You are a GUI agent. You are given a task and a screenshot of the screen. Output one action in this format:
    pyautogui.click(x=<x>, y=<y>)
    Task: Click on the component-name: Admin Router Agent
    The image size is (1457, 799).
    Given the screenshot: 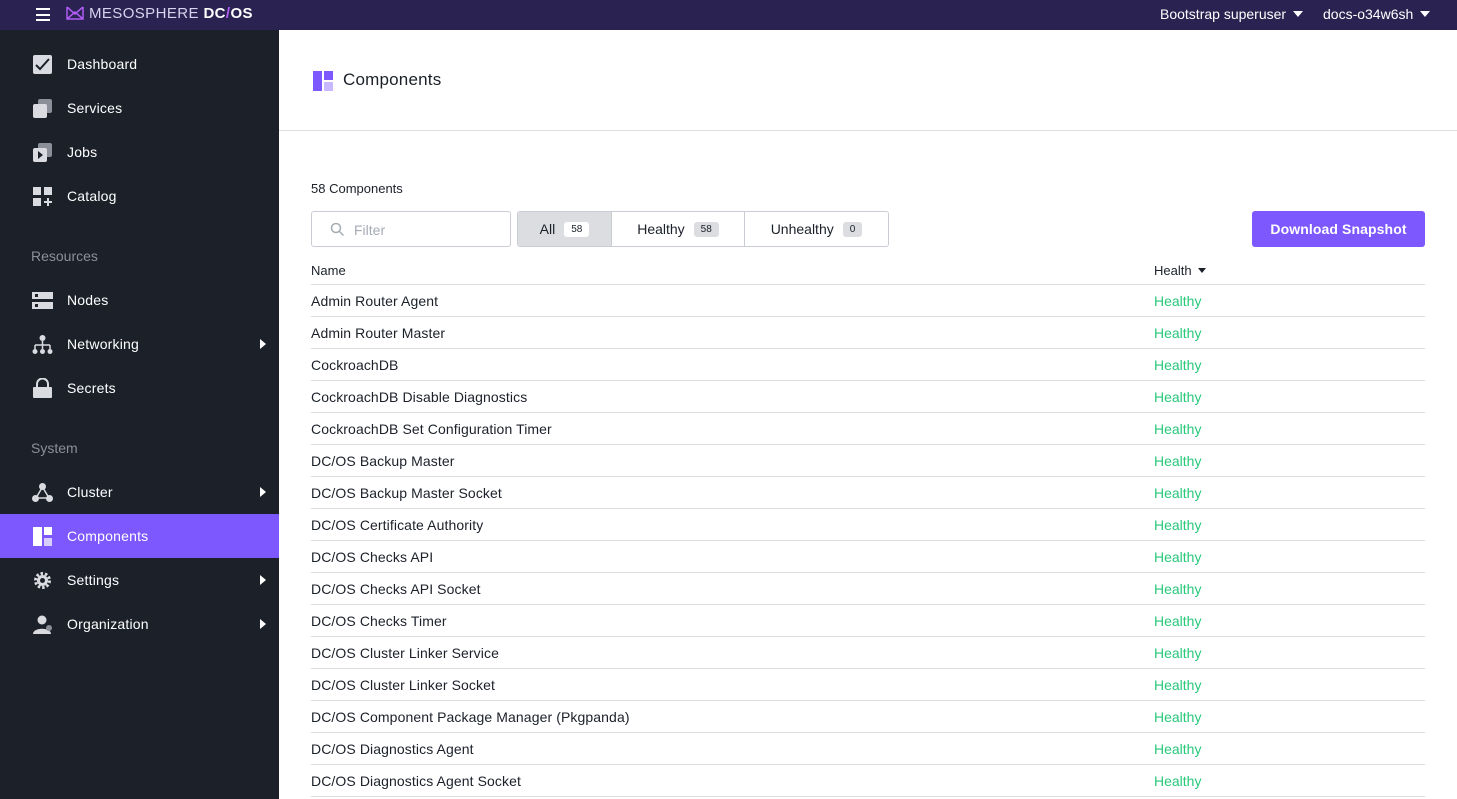 What is the action you would take?
    pyautogui.click(x=375, y=301)
    